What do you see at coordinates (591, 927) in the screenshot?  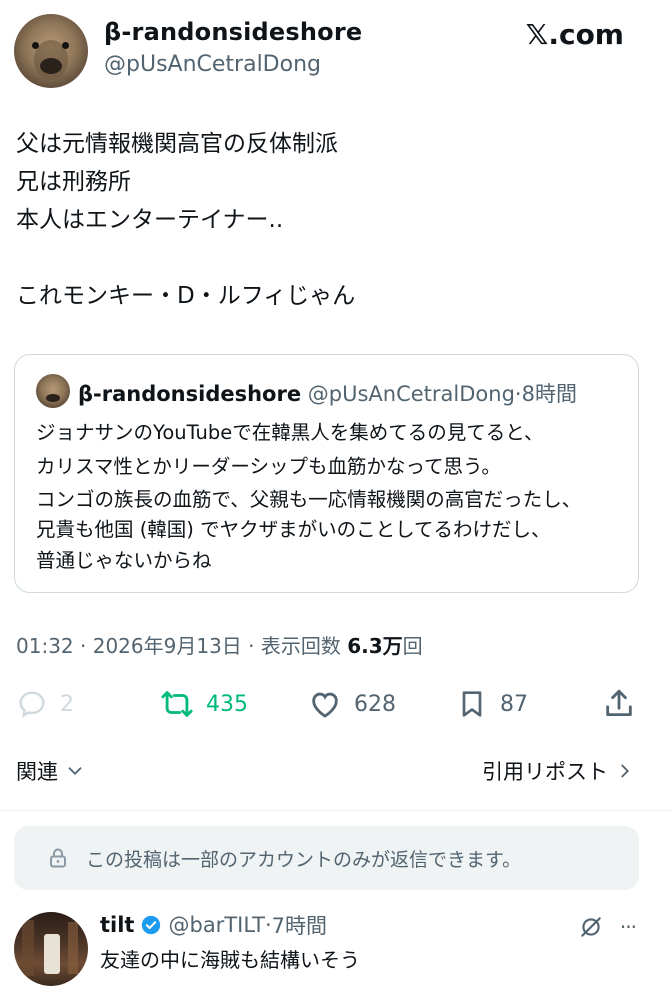 I see `grok-icon` at bounding box center [591, 927].